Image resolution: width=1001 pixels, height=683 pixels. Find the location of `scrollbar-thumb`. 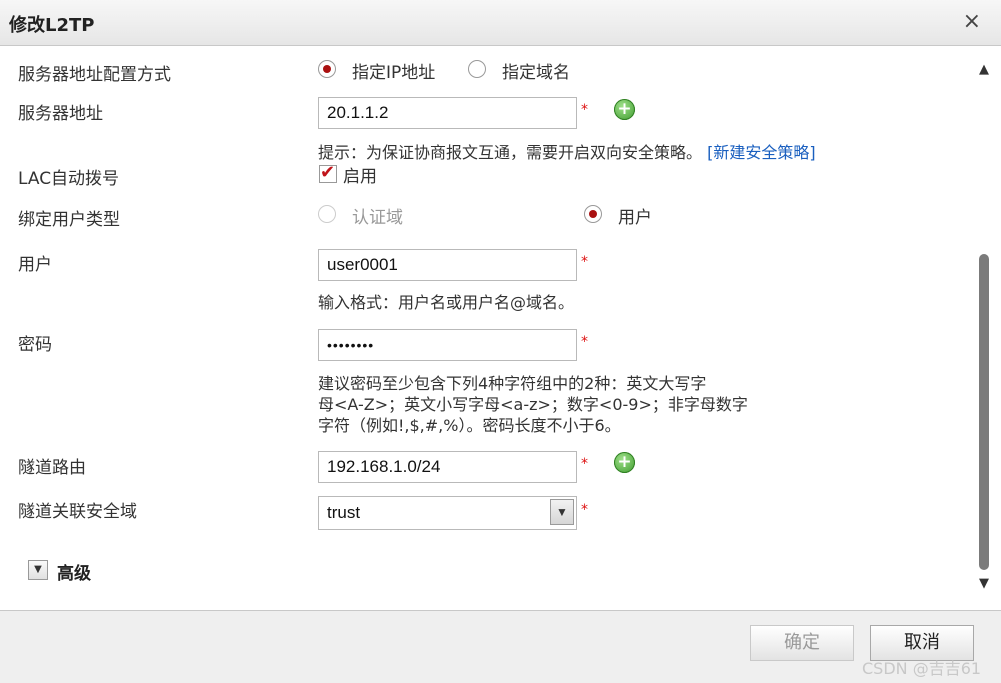

scrollbar-thumb is located at coordinates (984, 412).